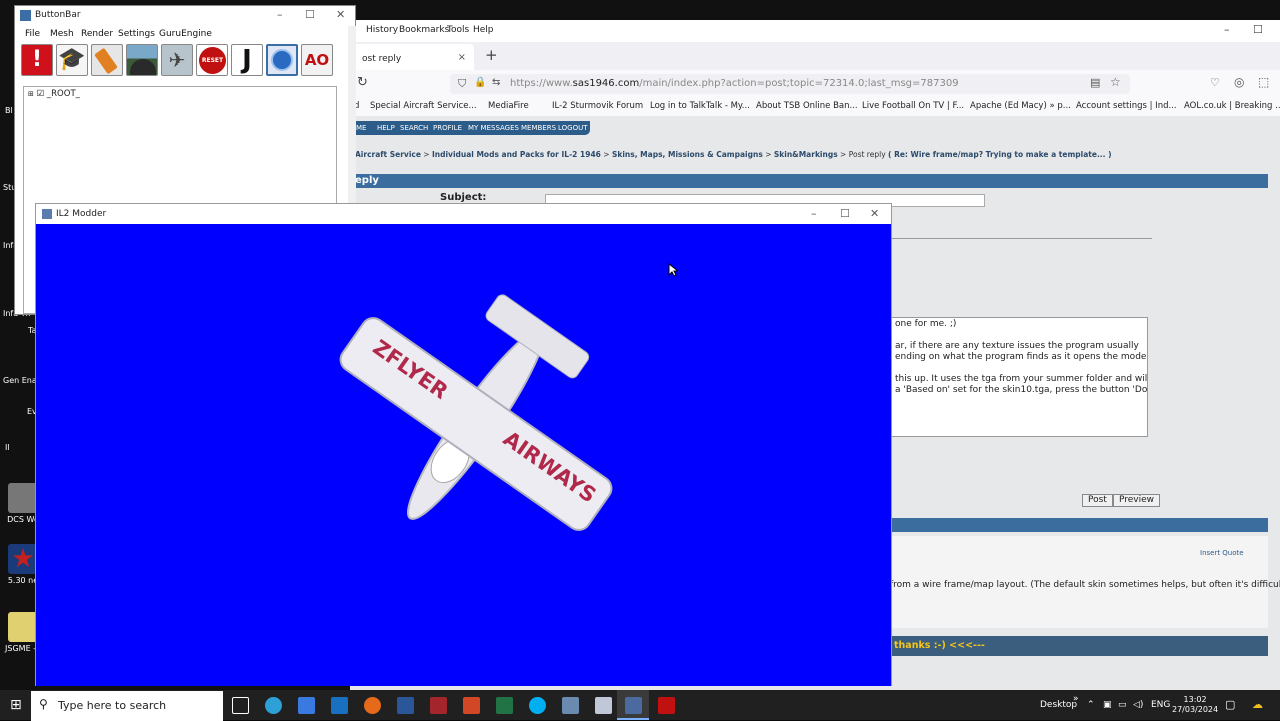 Image resolution: width=1280 pixels, height=721 pixels. Describe the element at coordinates (185, 34) in the screenshot. I see `menu-guruengine: GuruEngine` at that location.